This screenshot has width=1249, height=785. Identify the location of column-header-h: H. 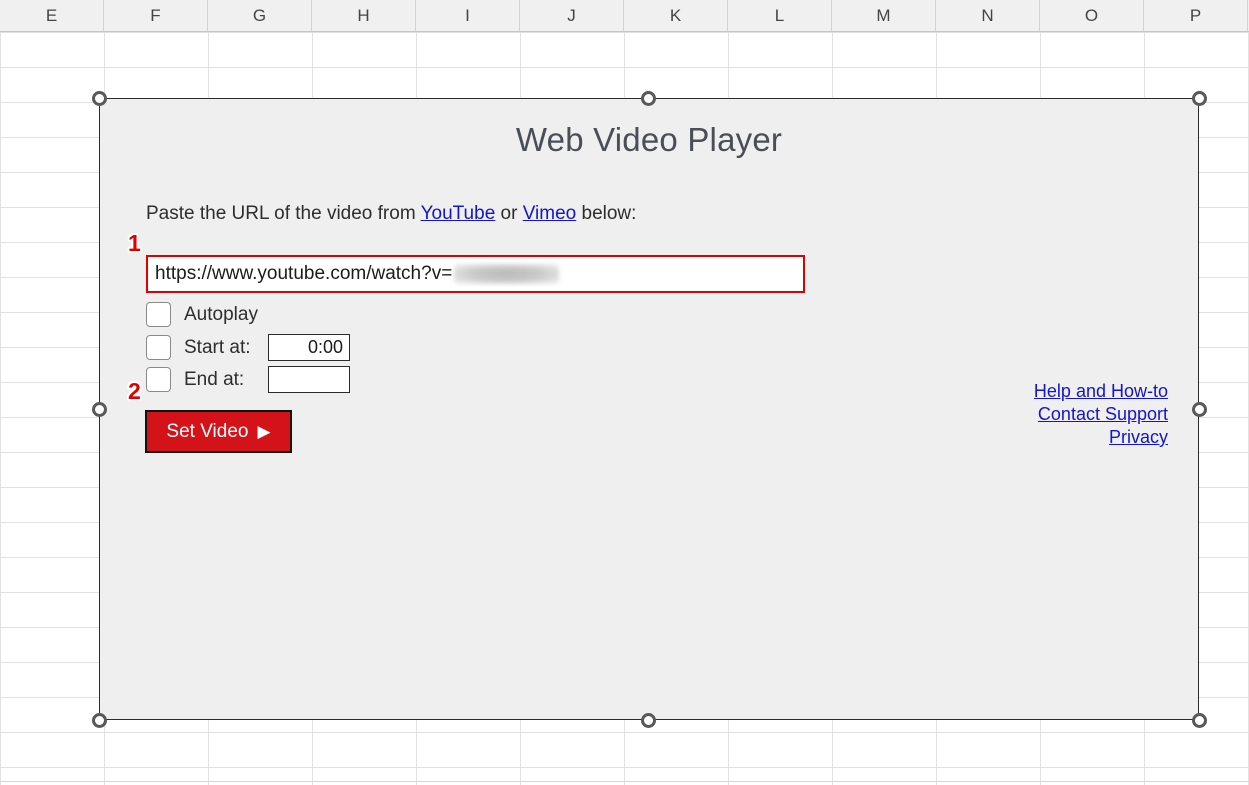
(364, 15).